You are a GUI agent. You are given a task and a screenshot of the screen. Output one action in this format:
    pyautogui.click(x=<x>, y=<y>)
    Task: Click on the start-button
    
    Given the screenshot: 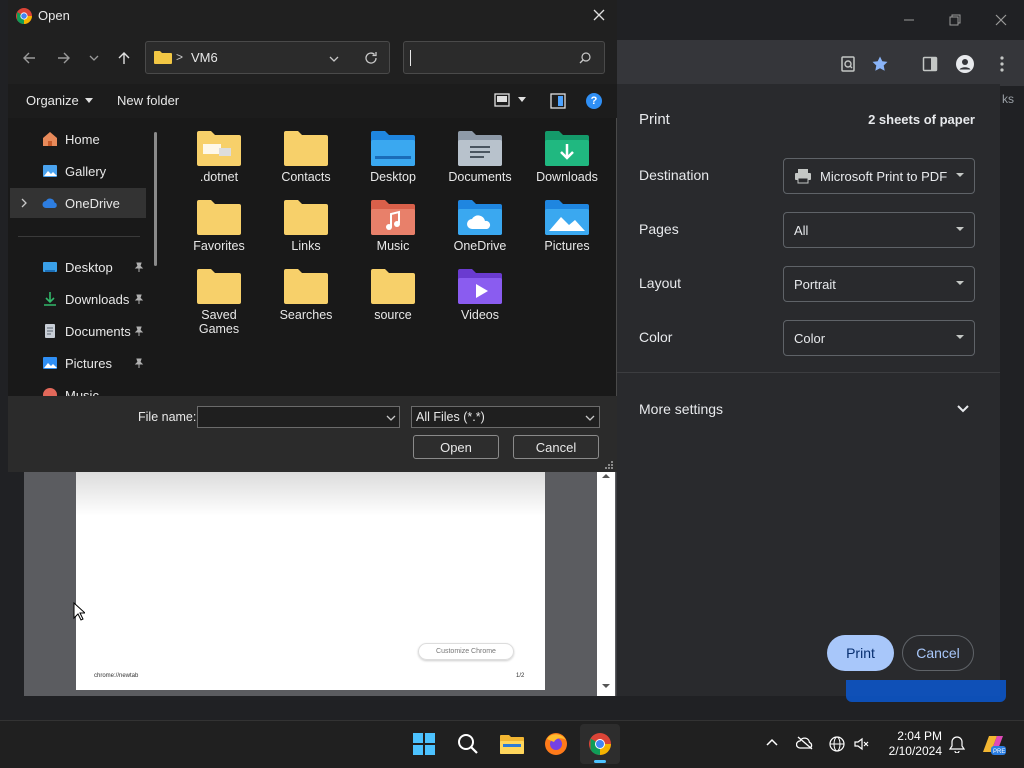 What is the action you would take?
    pyautogui.click(x=424, y=744)
    